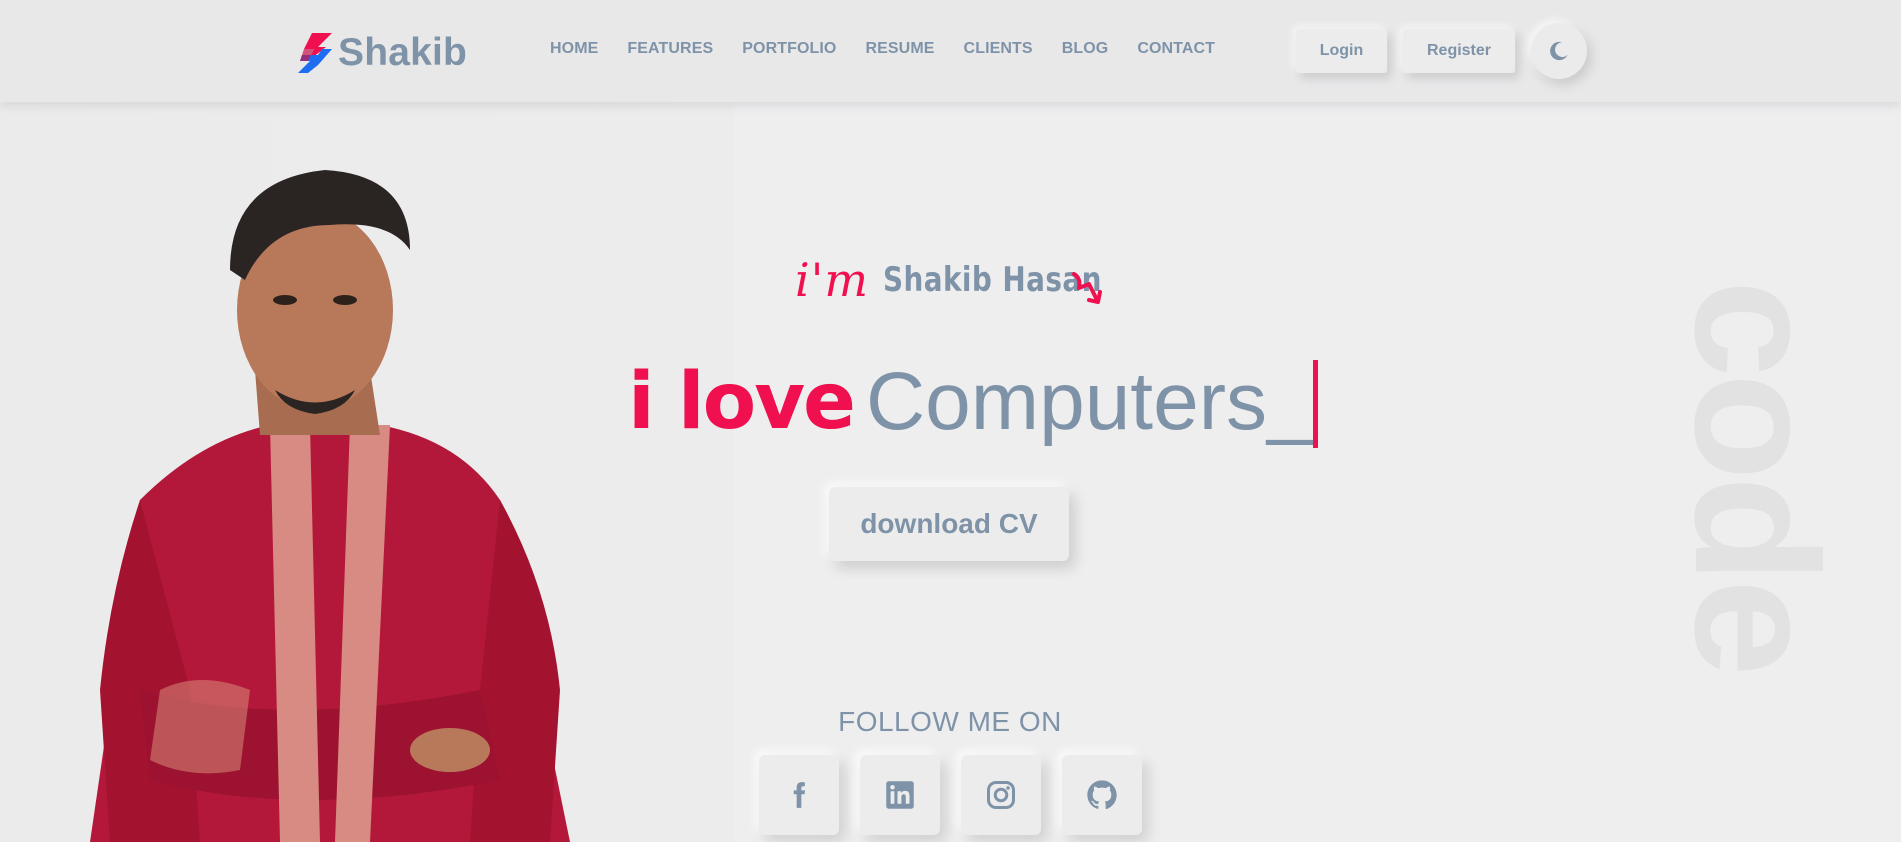 The image size is (1901, 842). Describe the element at coordinates (1085, 49) in the screenshot. I see `nav-item-blog: BLOG` at that location.